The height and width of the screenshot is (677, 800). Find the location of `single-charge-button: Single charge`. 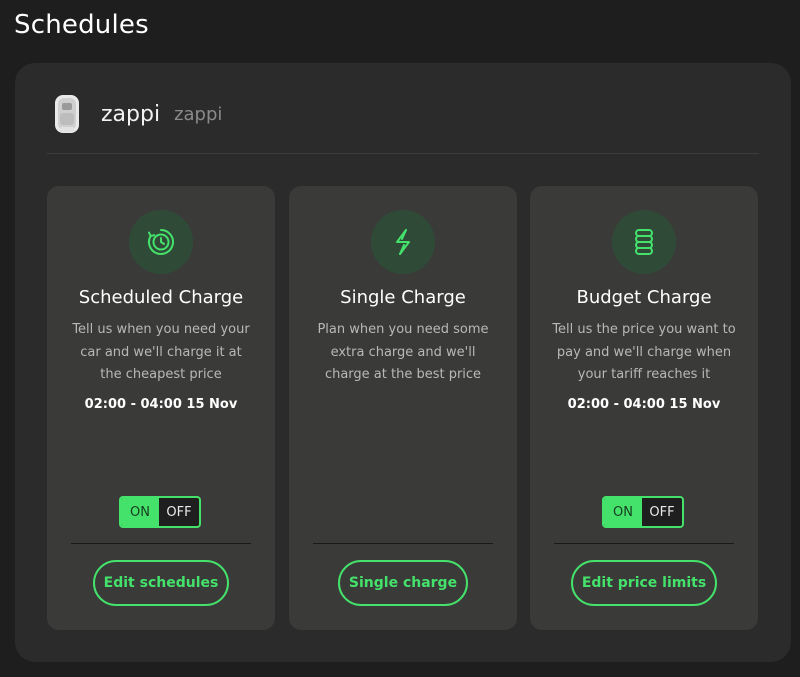

single-charge-button: Single charge is located at coordinates (403, 583).